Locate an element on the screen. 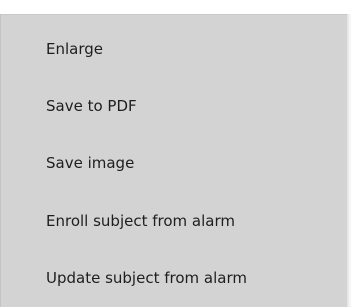 The image size is (352, 307). menu-item-update-subject-from-alarm: Update subject from alarm is located at coordinates (174, 278).